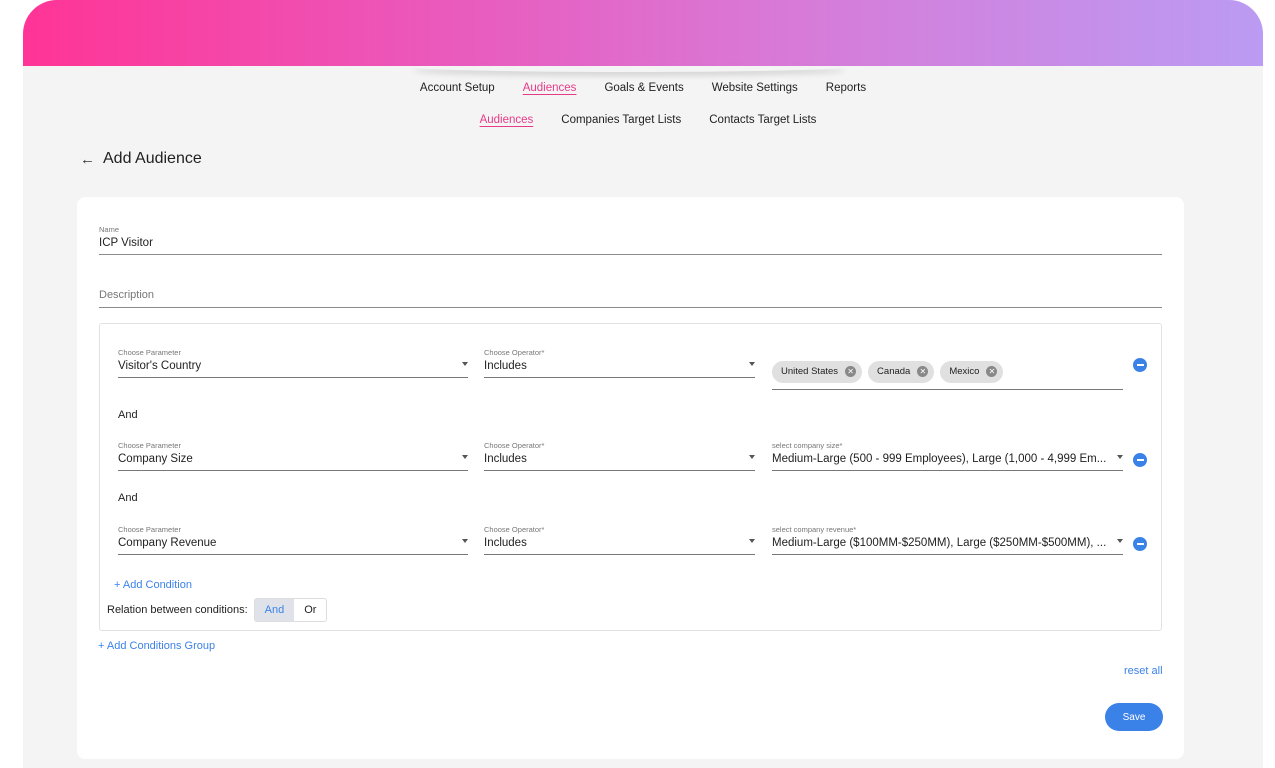 This screenshot has height=768, width=1275. Describe the element at coordinates (755, 88) in the screenshot. I see `nav-item-website-settings: Website Settings` at that location.